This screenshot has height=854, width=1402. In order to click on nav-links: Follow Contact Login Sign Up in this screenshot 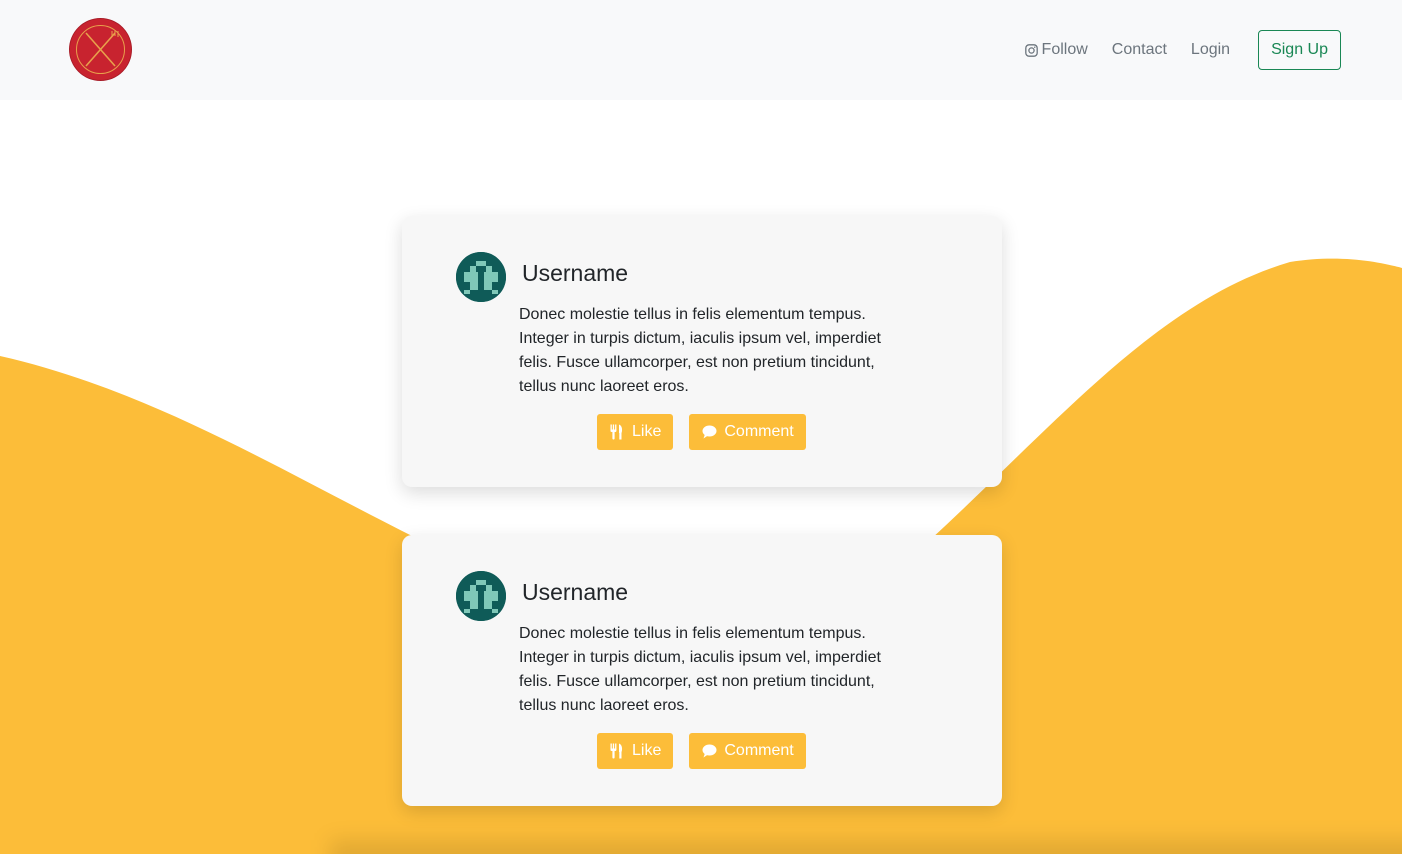, I will do `click(1201, 50)`.